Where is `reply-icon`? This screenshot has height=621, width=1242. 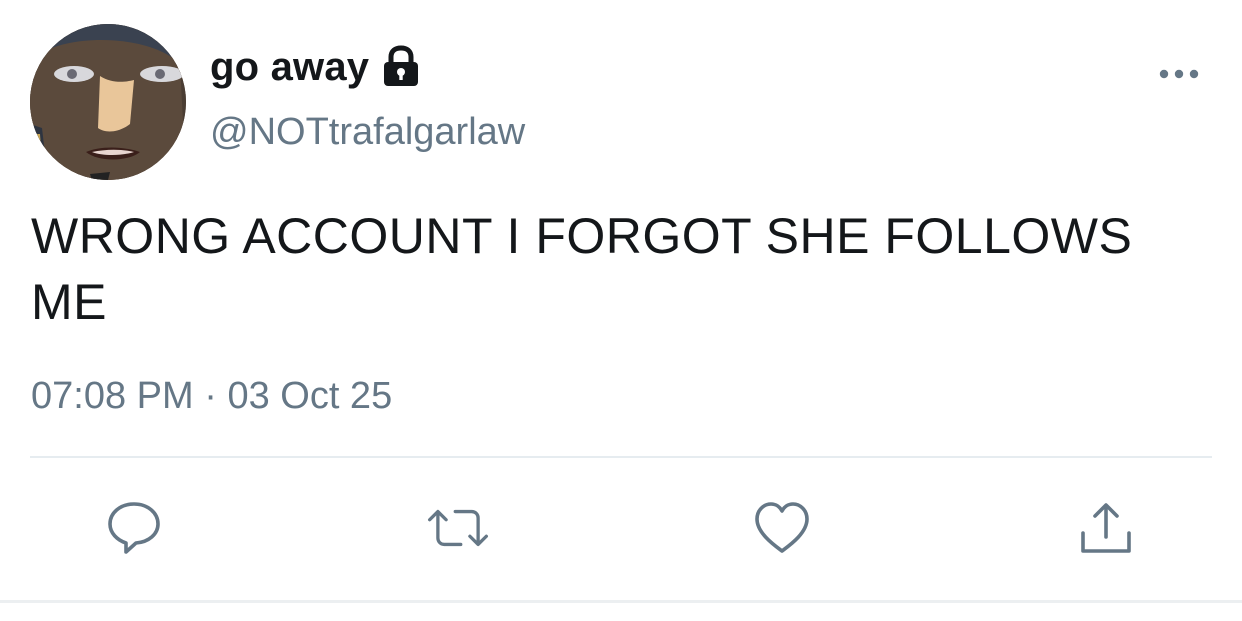 reply-icon is located at coordinates (134, 528).